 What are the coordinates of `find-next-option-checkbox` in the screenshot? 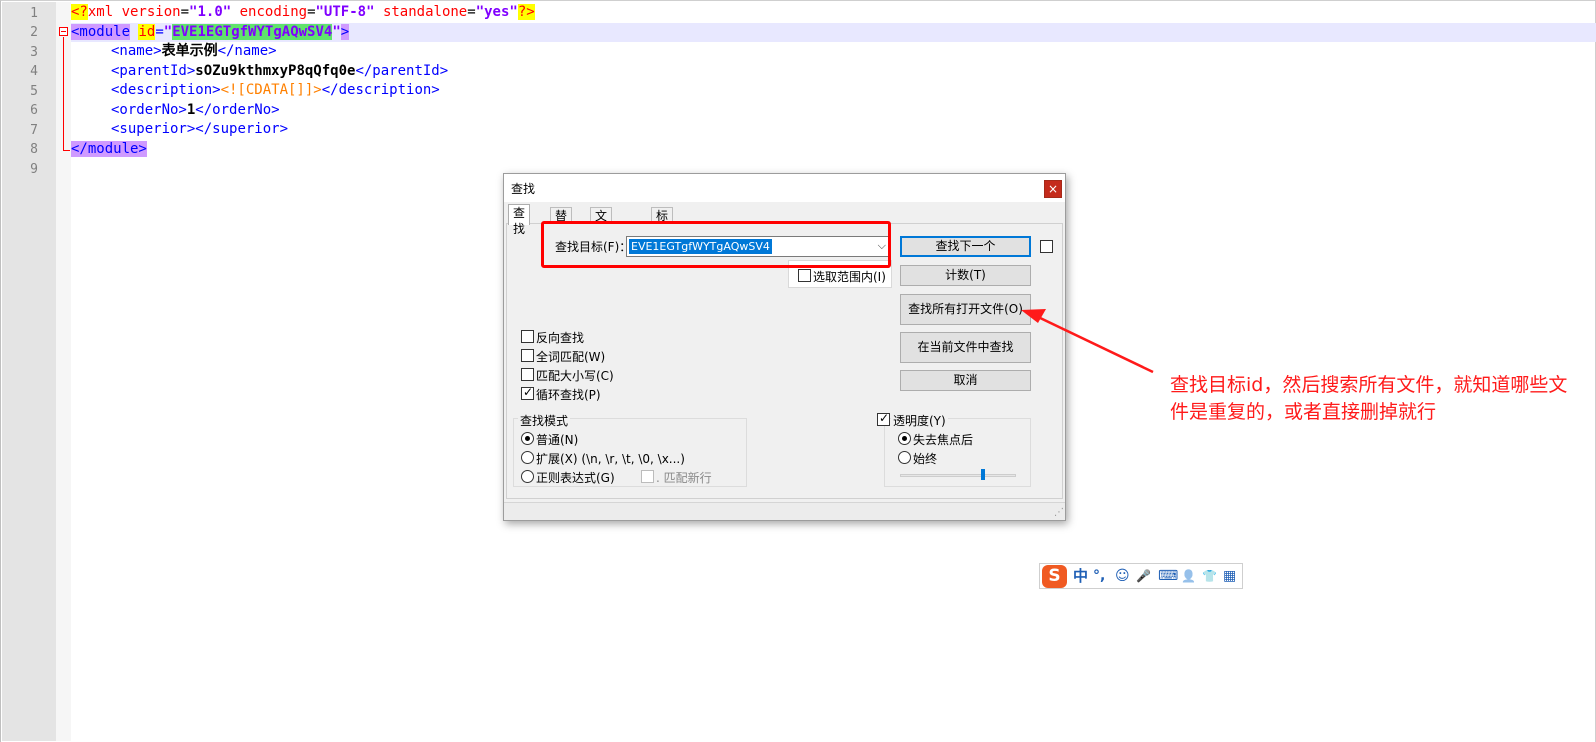 It's located at (1046, 246).